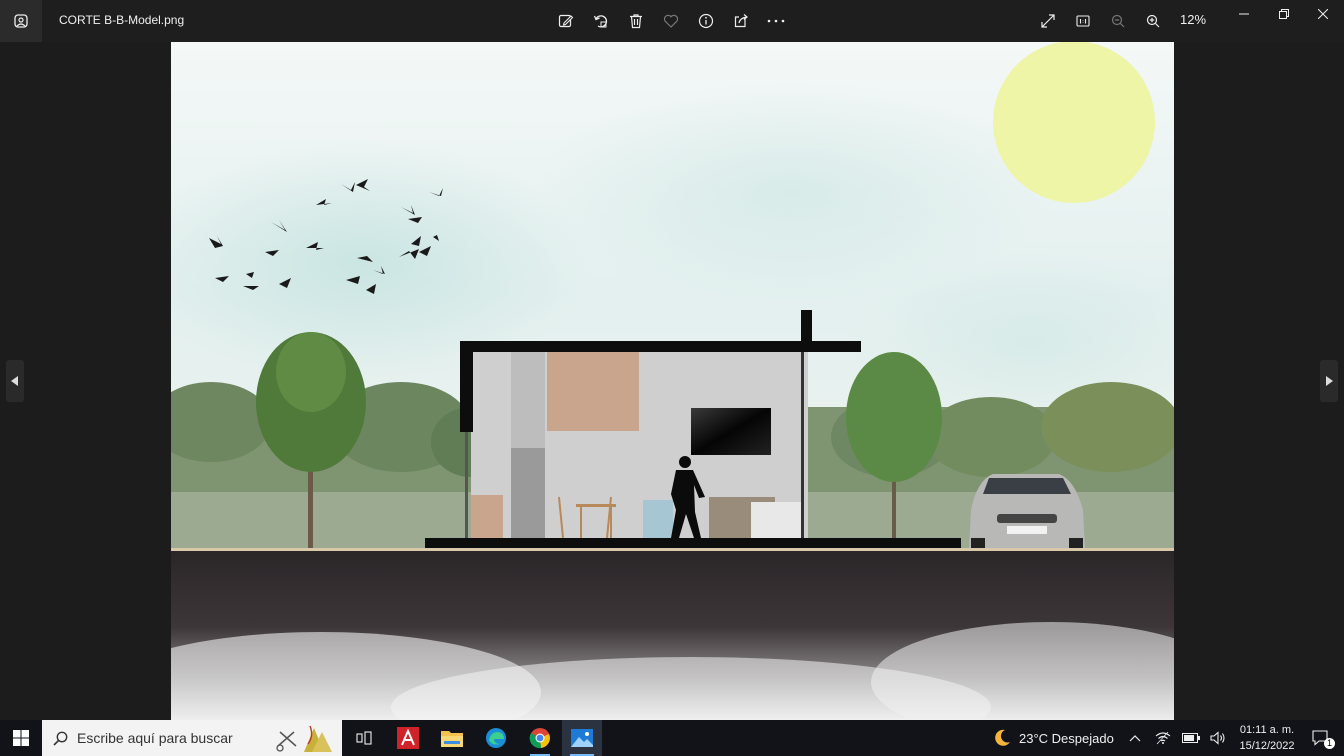  What do you see at coordinates (1118, 21) in the screenshot?
I see `zoom-out-icon` at bounding box center [1118, 21].